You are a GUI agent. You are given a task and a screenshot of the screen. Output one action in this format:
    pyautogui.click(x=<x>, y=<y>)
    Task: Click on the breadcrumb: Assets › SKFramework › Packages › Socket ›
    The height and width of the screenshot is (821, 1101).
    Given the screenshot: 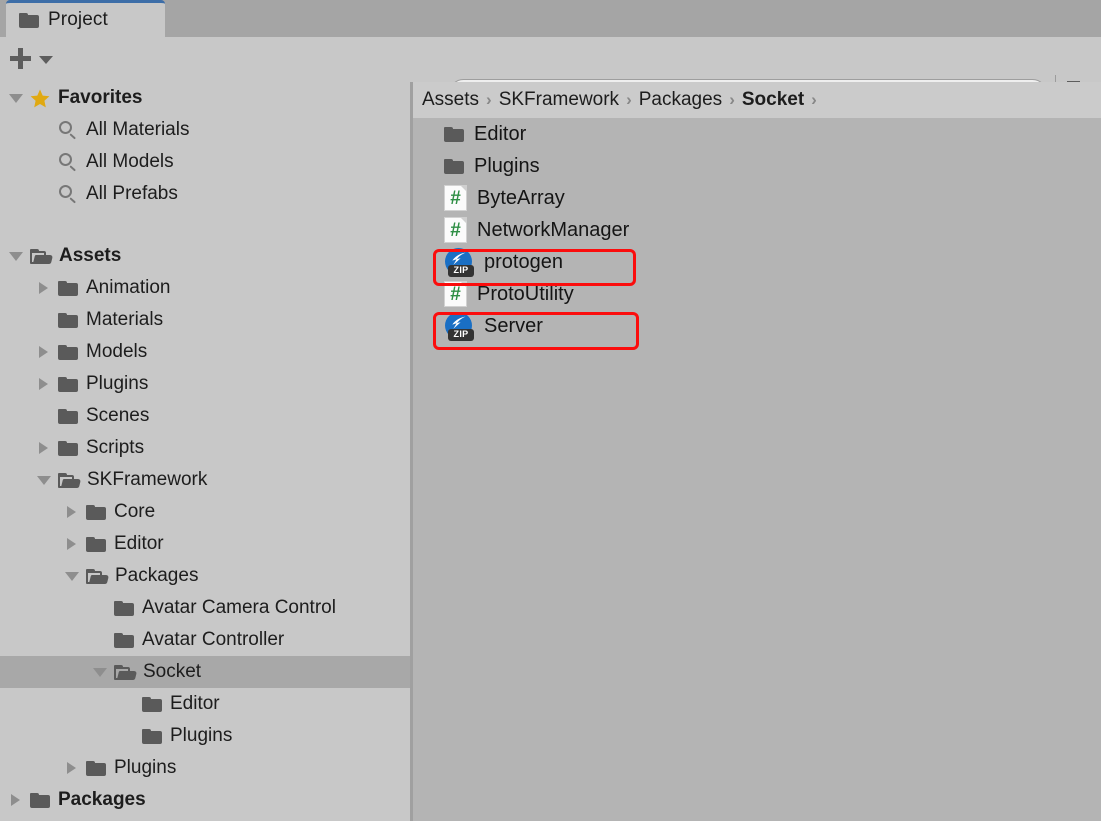 What is the action you would take?
    pyautogui.click(x=757, y=100)
    